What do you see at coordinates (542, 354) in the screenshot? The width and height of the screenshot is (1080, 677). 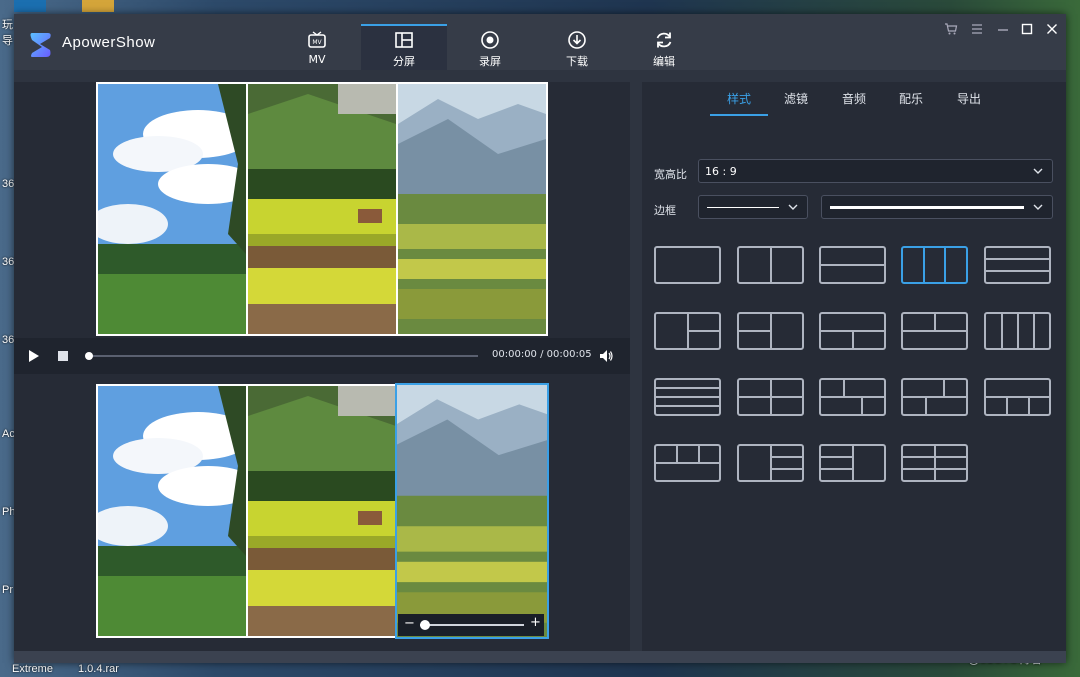 I see `time-readout: 00:00:00 / 00:00:05` at bounding box center [542, 354].